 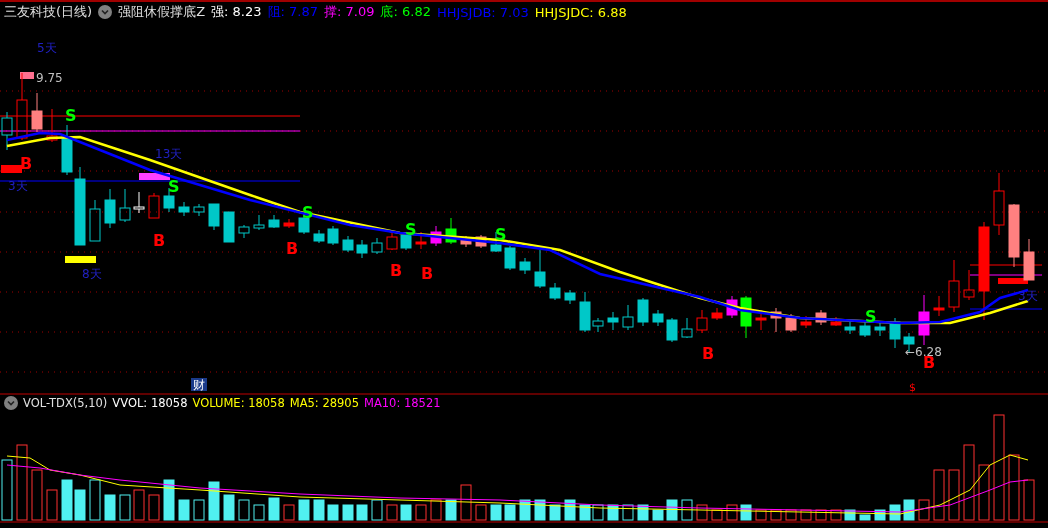 I want to click on indicator-value: 撑: 7.09, so click(x=349, y=12).